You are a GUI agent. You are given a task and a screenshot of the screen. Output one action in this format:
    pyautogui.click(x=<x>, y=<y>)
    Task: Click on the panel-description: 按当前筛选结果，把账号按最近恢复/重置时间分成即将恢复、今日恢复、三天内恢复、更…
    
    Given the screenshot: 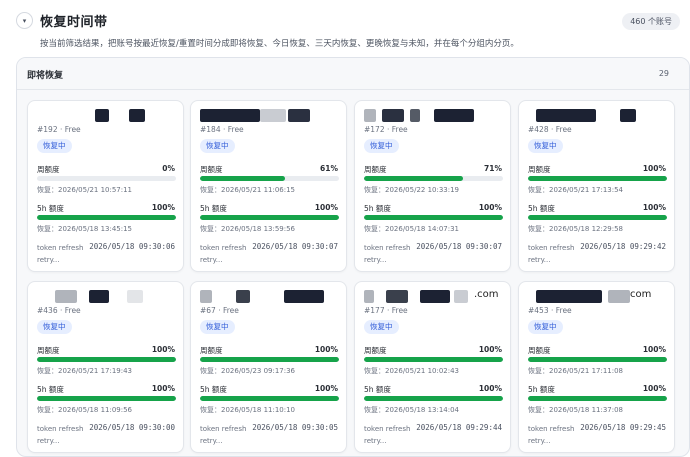 What is the action you would take?
    pyautogui.click(x=279, y=44)
    